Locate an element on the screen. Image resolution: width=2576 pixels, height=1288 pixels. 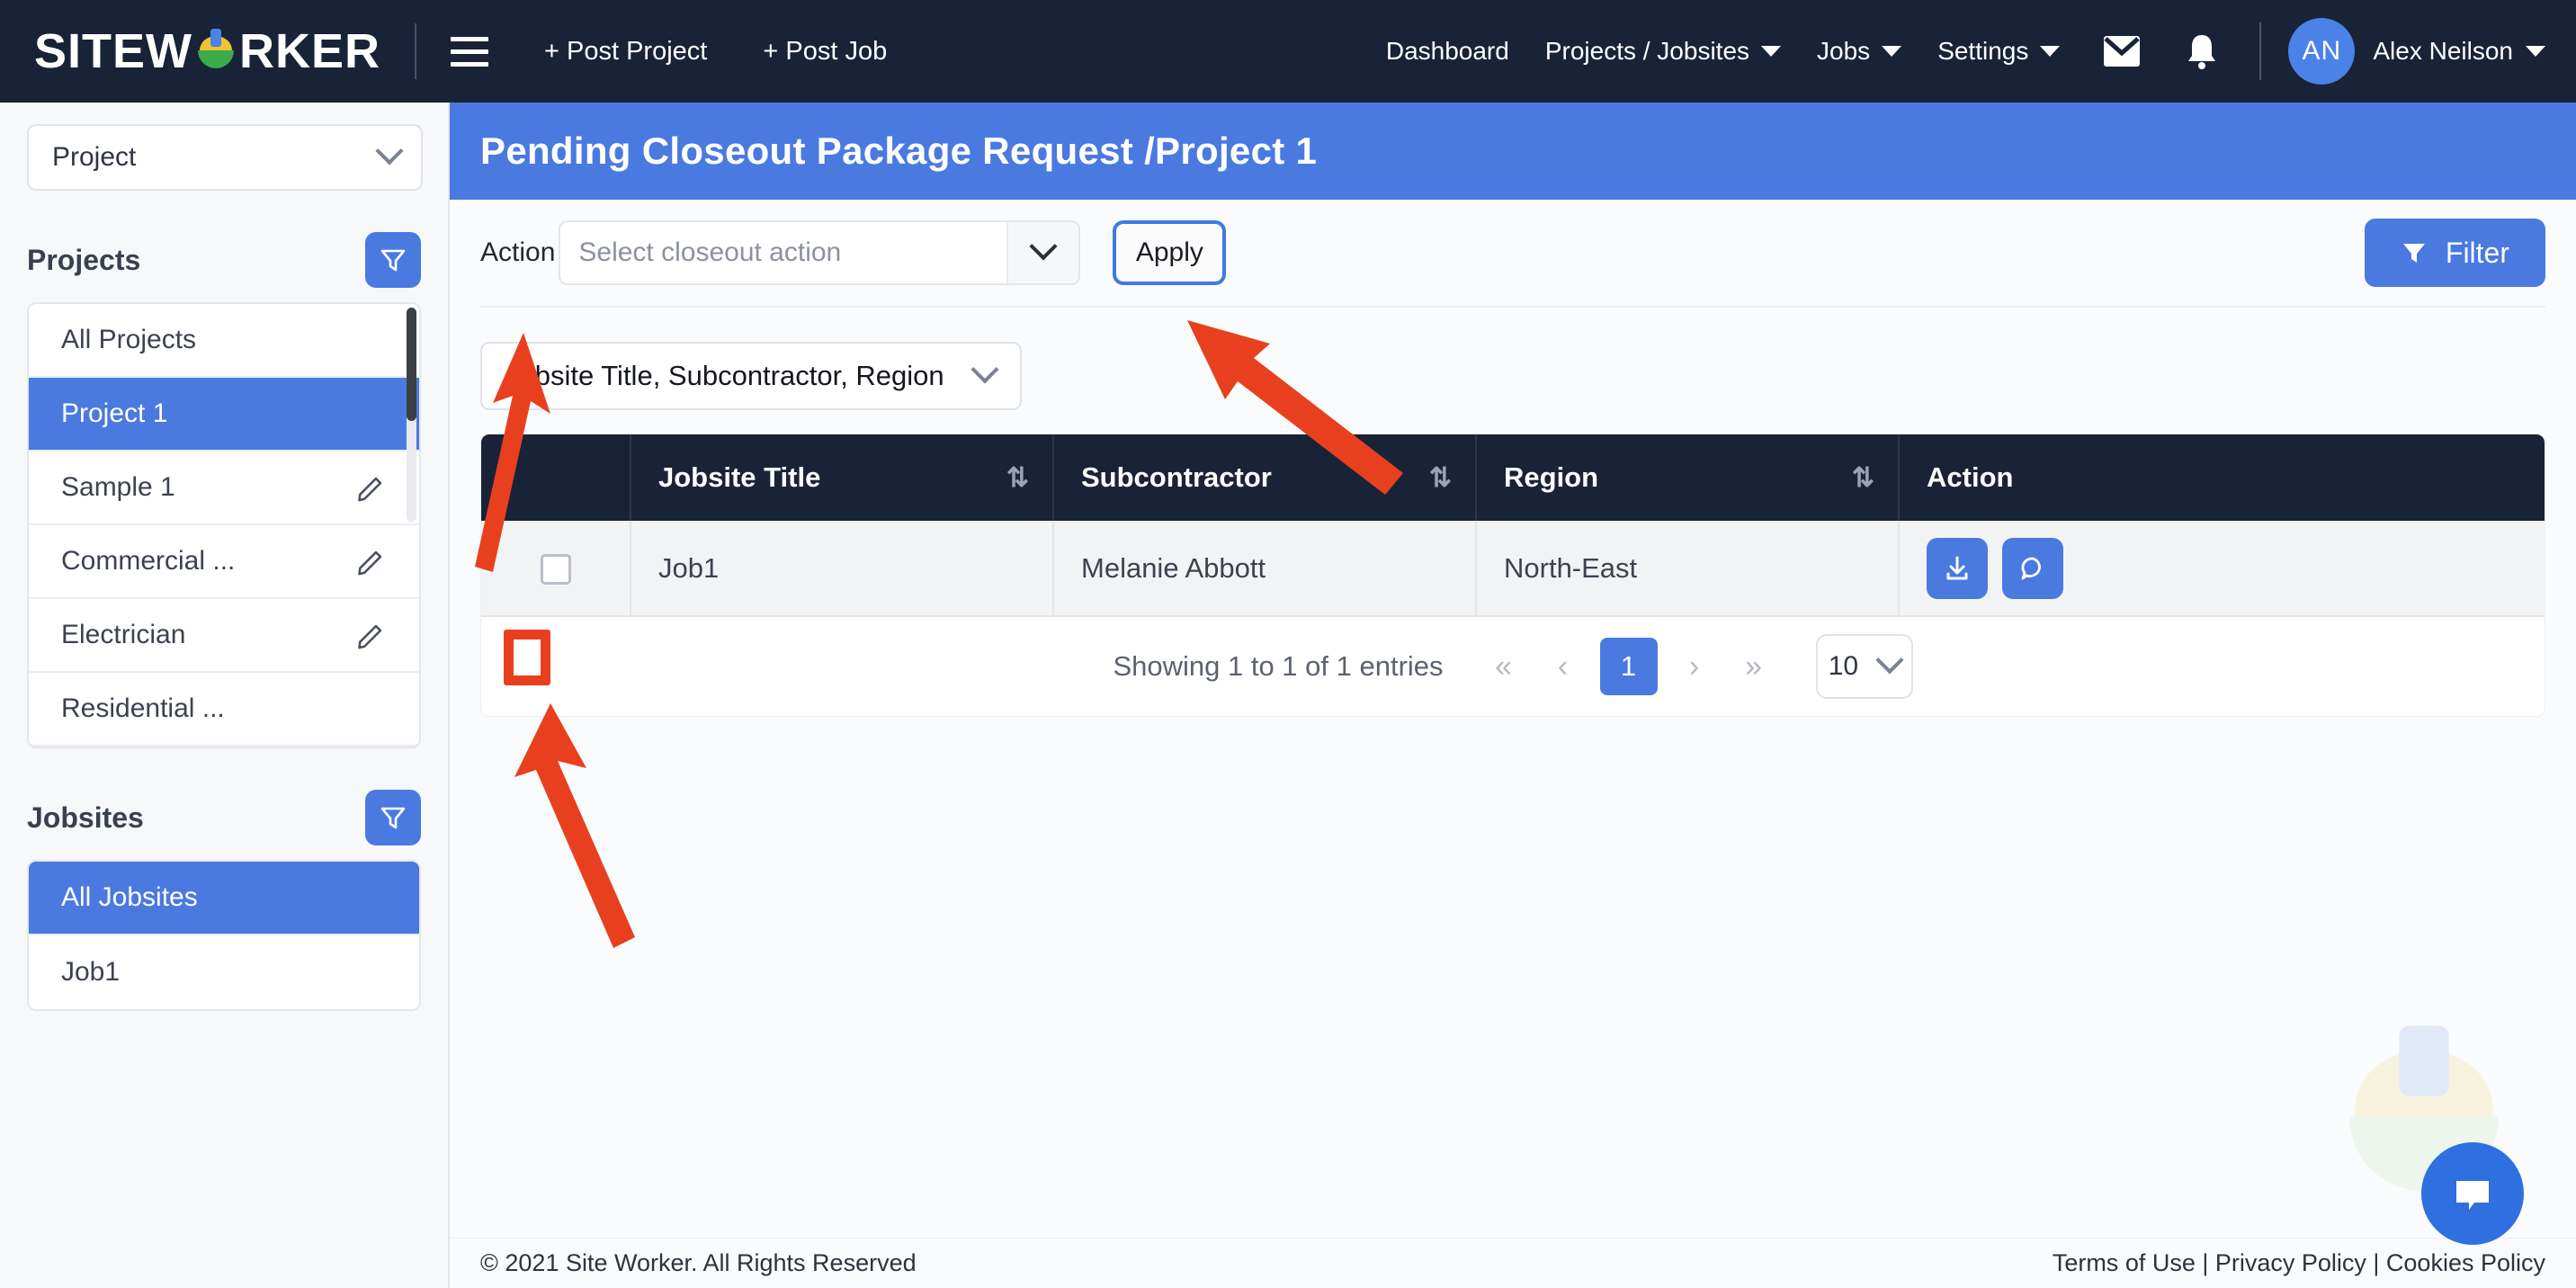
cell-jobsite-title: Job1 is located at coordinates (842, 569).